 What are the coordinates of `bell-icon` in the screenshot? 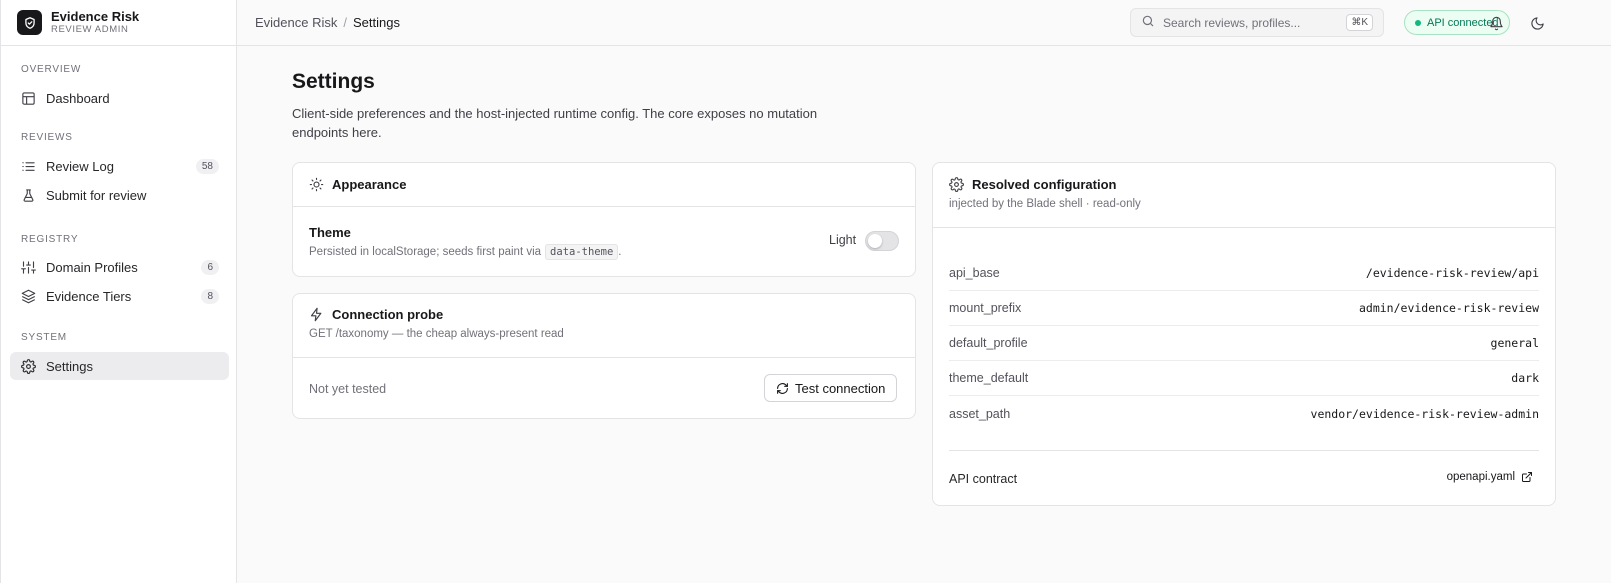 It's located at (1496, 23).